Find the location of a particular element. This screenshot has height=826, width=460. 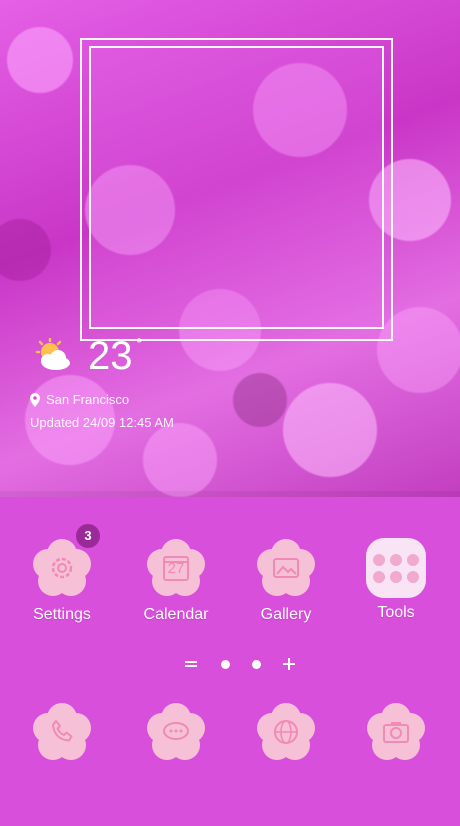

app-label-gallery: Gallery is located at coordinates (286, 614).